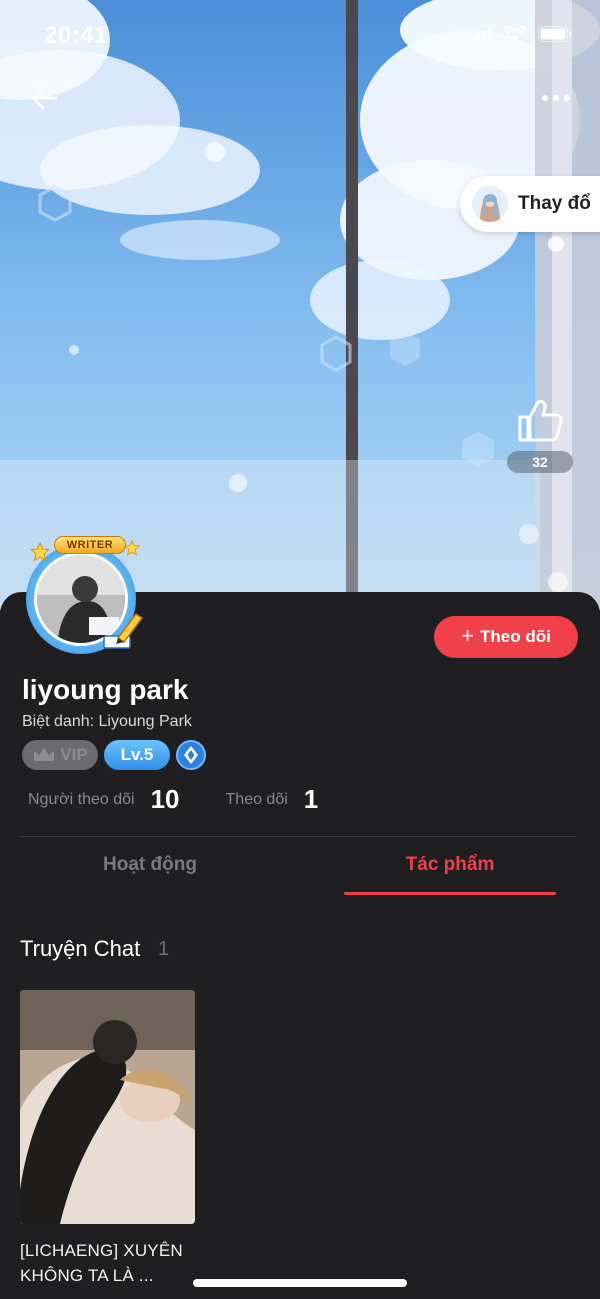 This screenshot has height=1299, width=600. What do you see at coordinates (90, 545) in the screenshot?
I see `writer-badge: WRITER` at bounding box center [90, 545].